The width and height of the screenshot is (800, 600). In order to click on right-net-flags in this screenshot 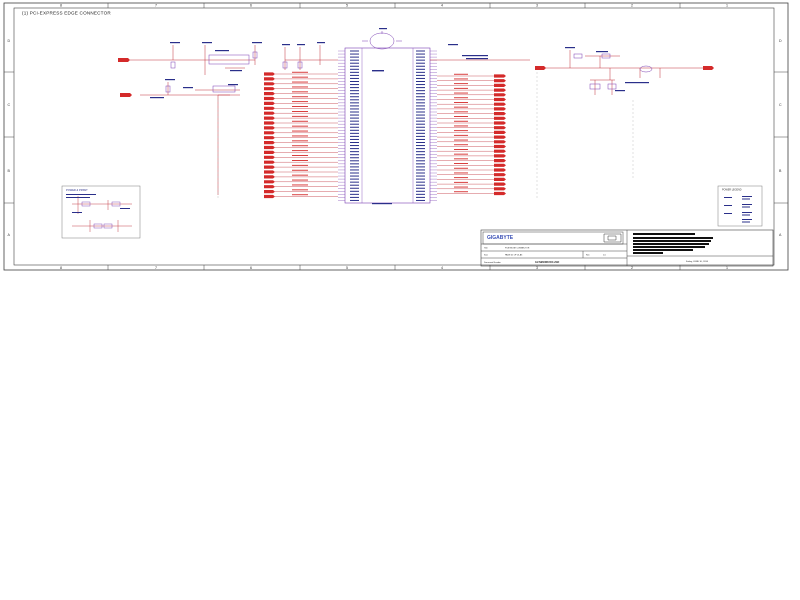, I will do `click(471, 134)`.